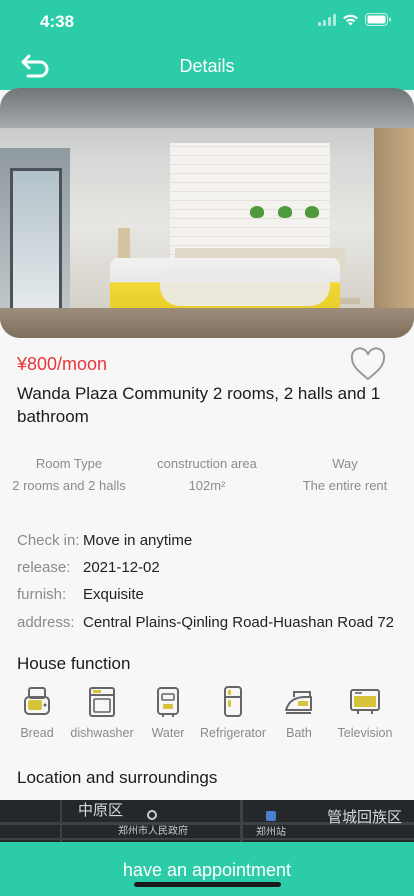  What do you see at coordinates (250, 203) in the screenshot?
I see `photo-brick-wall` at bounding box center [250, 203].